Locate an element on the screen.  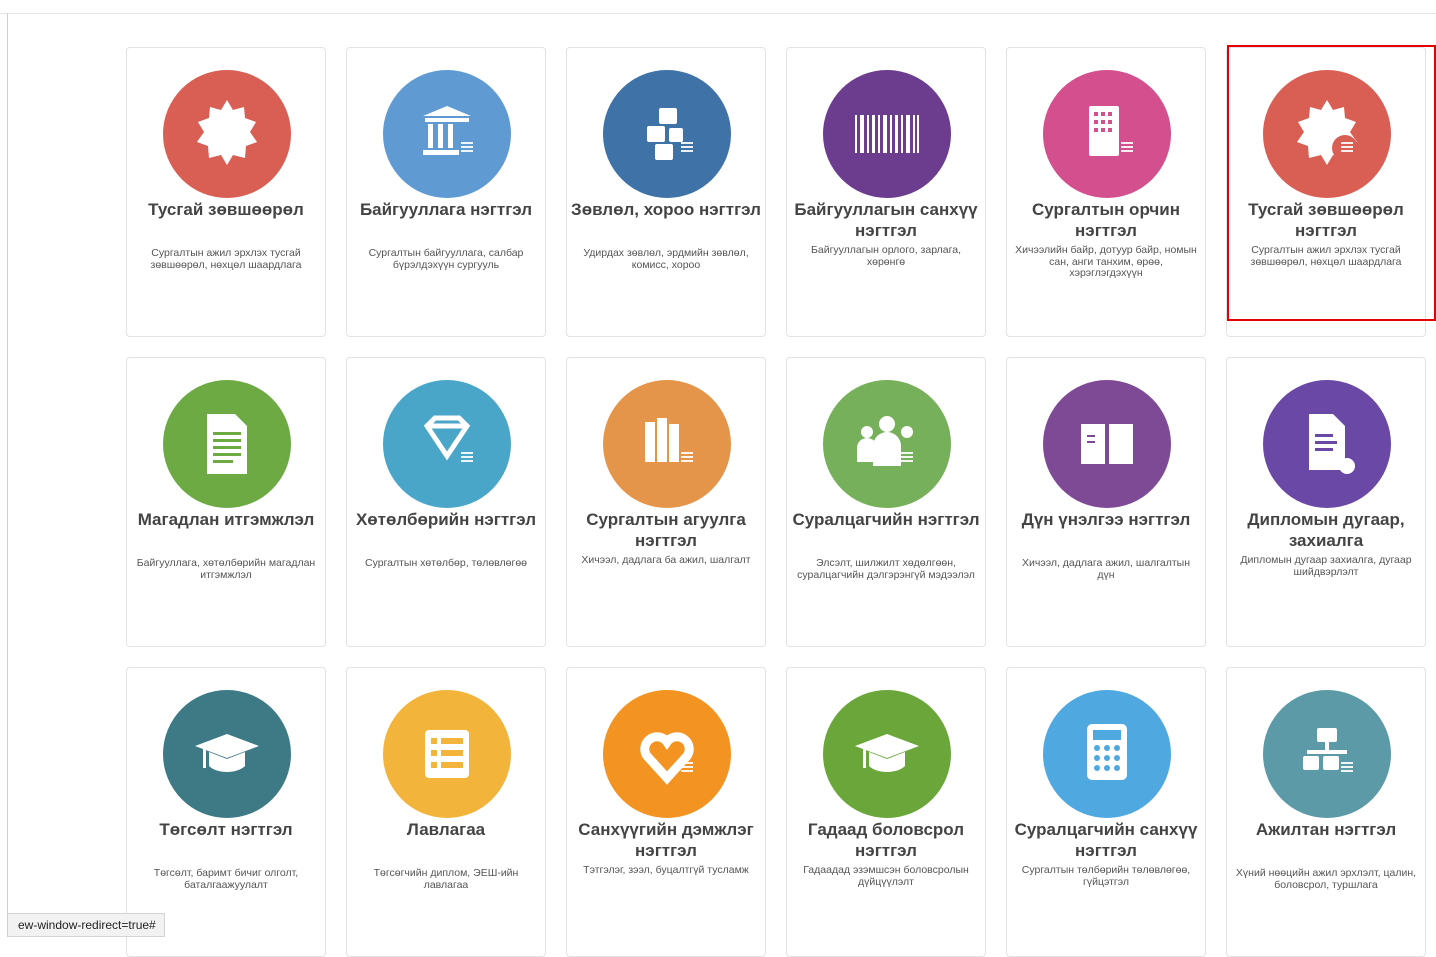
module-tile-description: Хичээл, дадлага ба ажил, шалгалт is located at coordinates (666, 560).